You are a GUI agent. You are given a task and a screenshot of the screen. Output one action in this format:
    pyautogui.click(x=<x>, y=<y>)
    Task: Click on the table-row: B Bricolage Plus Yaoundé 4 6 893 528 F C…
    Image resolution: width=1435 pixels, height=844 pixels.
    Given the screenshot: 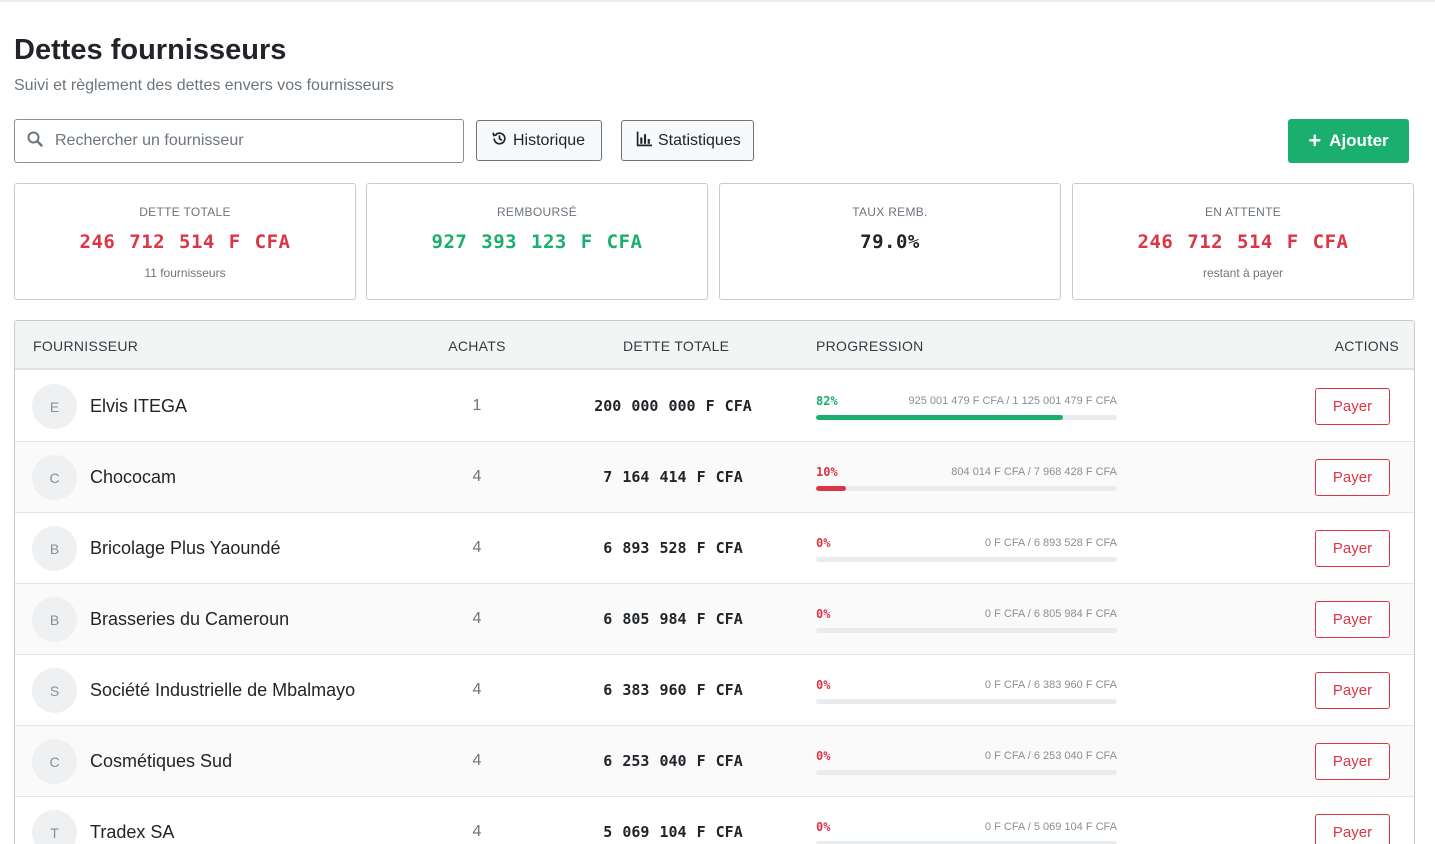 What is the action you would take?
    pyautogui.click(x=714, y=548)
    